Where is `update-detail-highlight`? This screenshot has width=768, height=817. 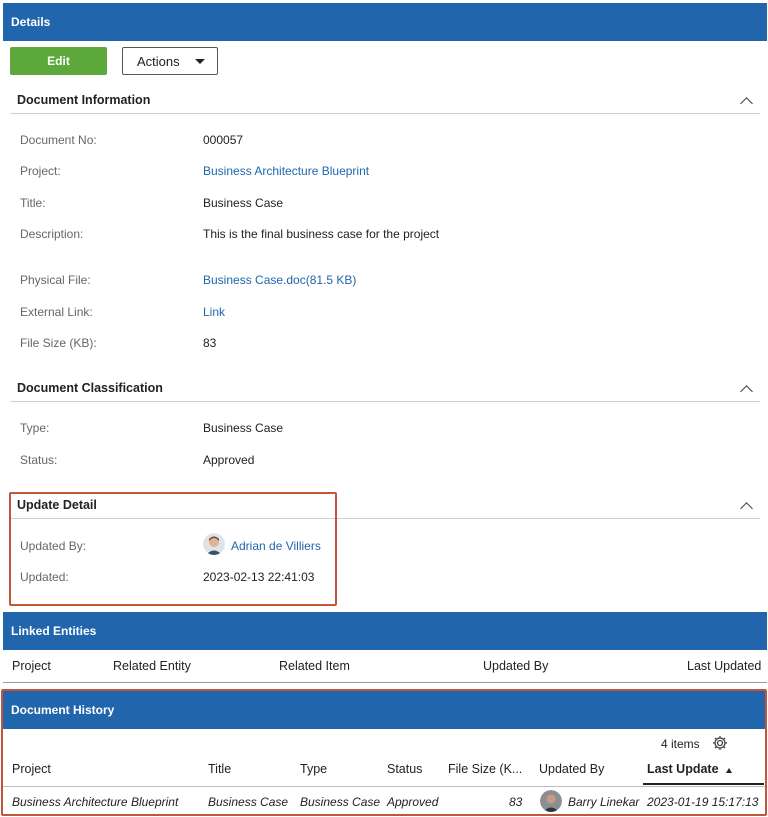
update-detail-highlight is located at coordinates (173, 549).